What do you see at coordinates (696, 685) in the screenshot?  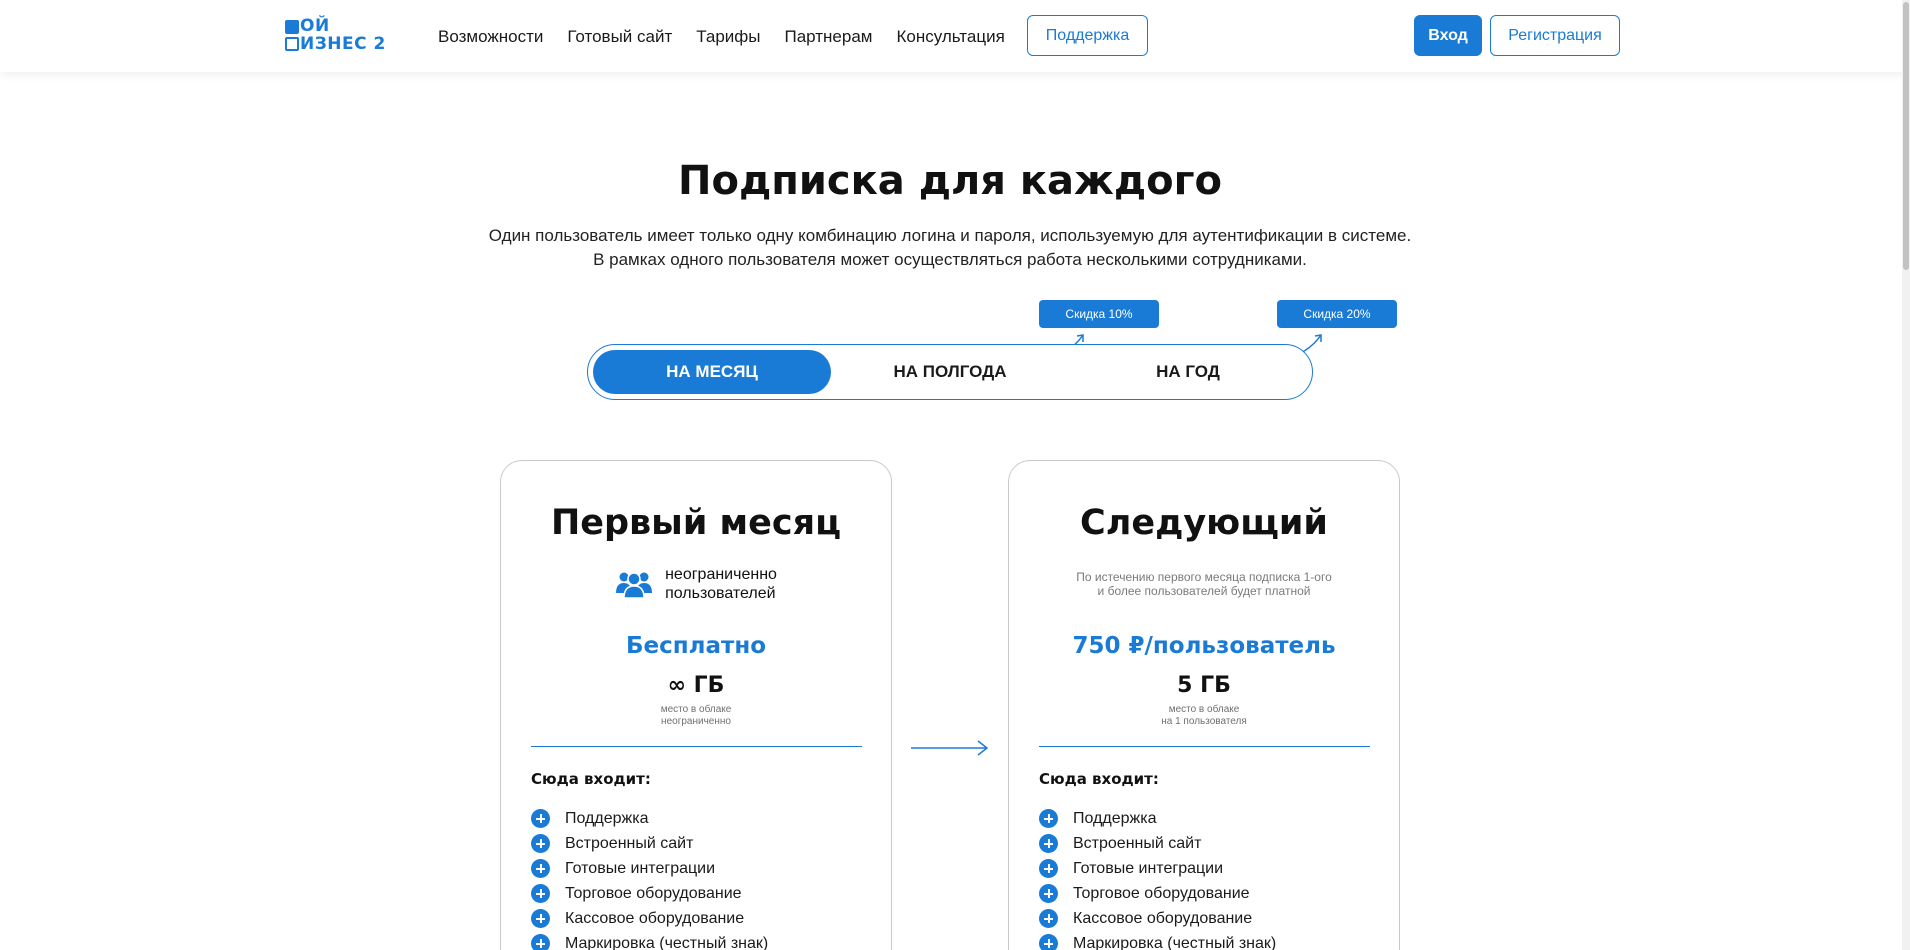 I see `plan-storage: ∞ ГБ` at bounding box center [696, 685].